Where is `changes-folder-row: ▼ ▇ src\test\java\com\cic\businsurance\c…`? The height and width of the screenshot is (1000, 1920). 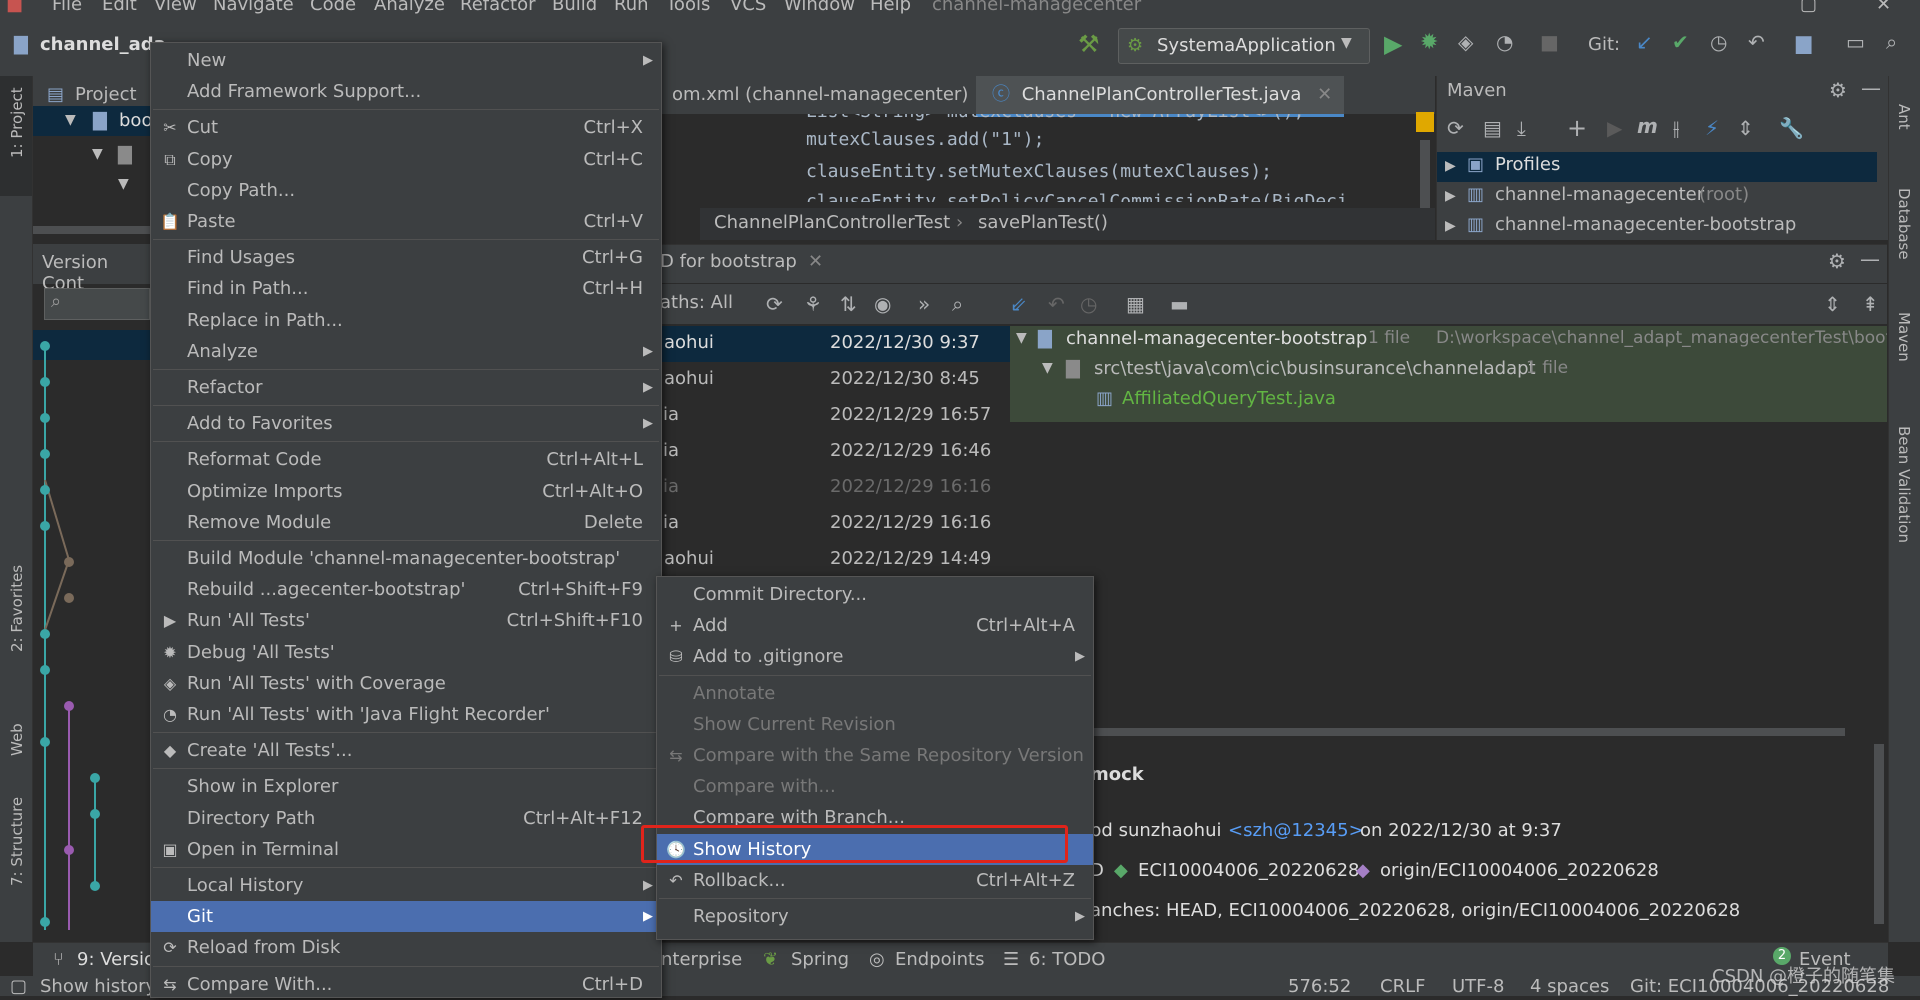
changes-folder-row: ▼ ▇ src\test\java\com\cic\businsurance\c… is located at coordinates (1448, 371).